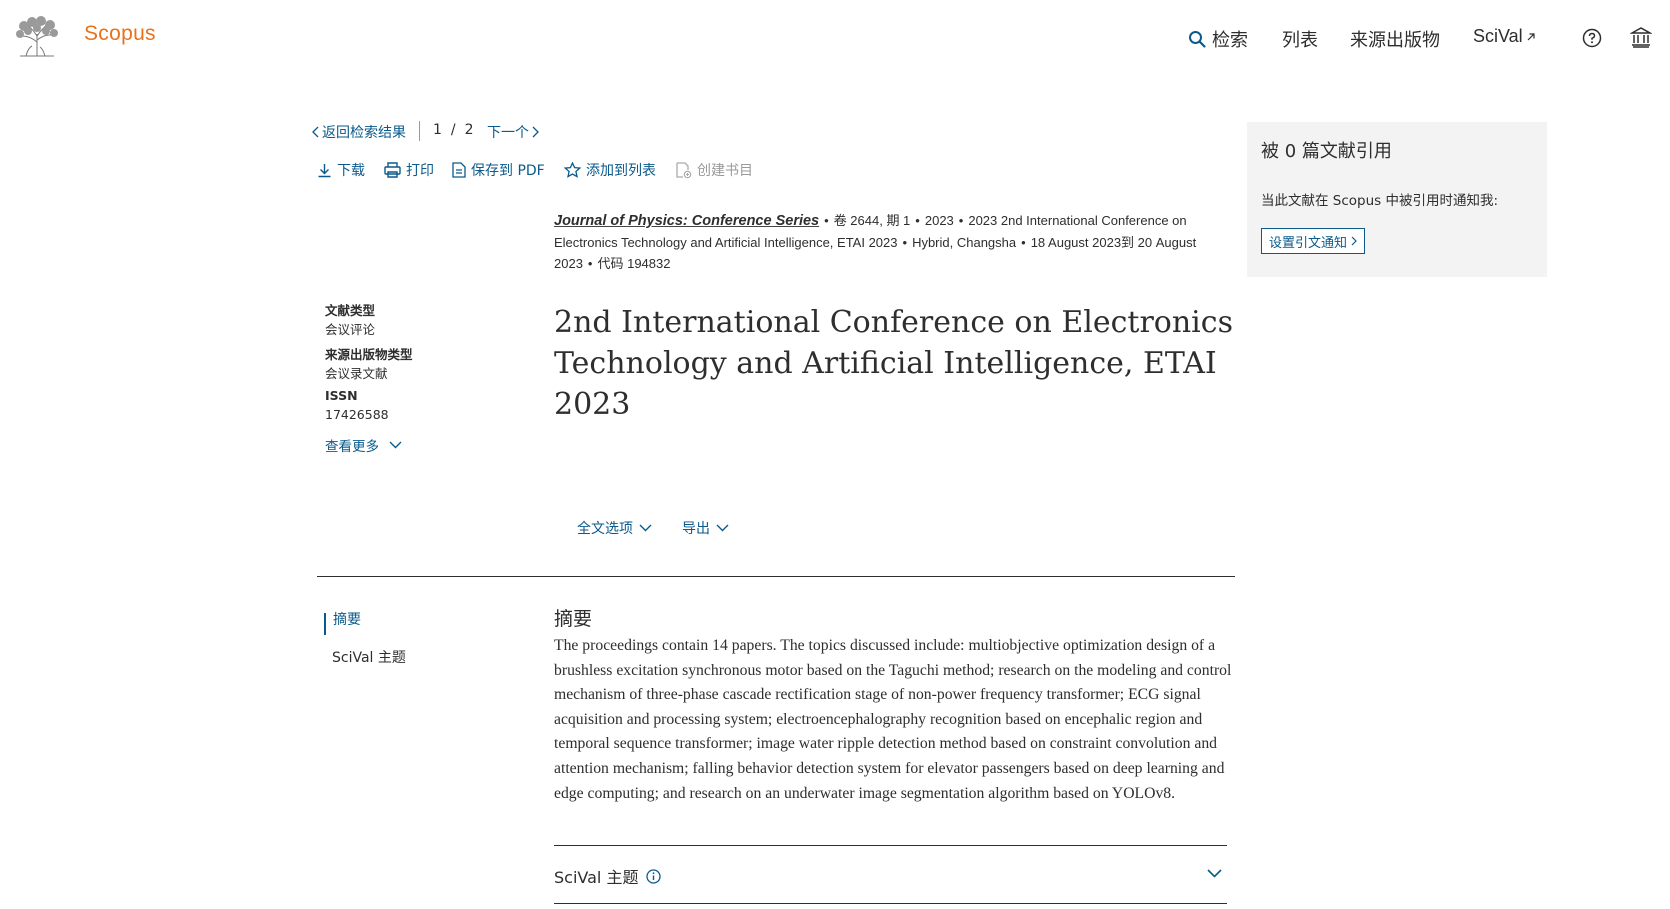  What do you see at coordinates (352, 447) in the screenshot?
I see `see-more-label: 查看更多` at bounding box center [352, 447].